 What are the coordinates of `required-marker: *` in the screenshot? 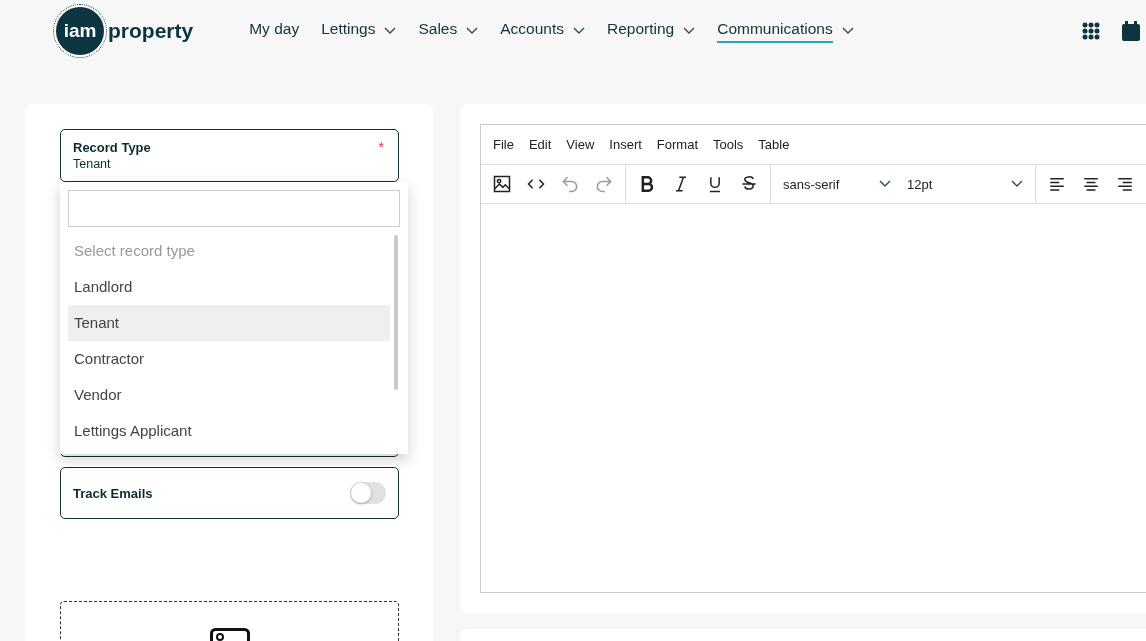 It's located at (381, 147).